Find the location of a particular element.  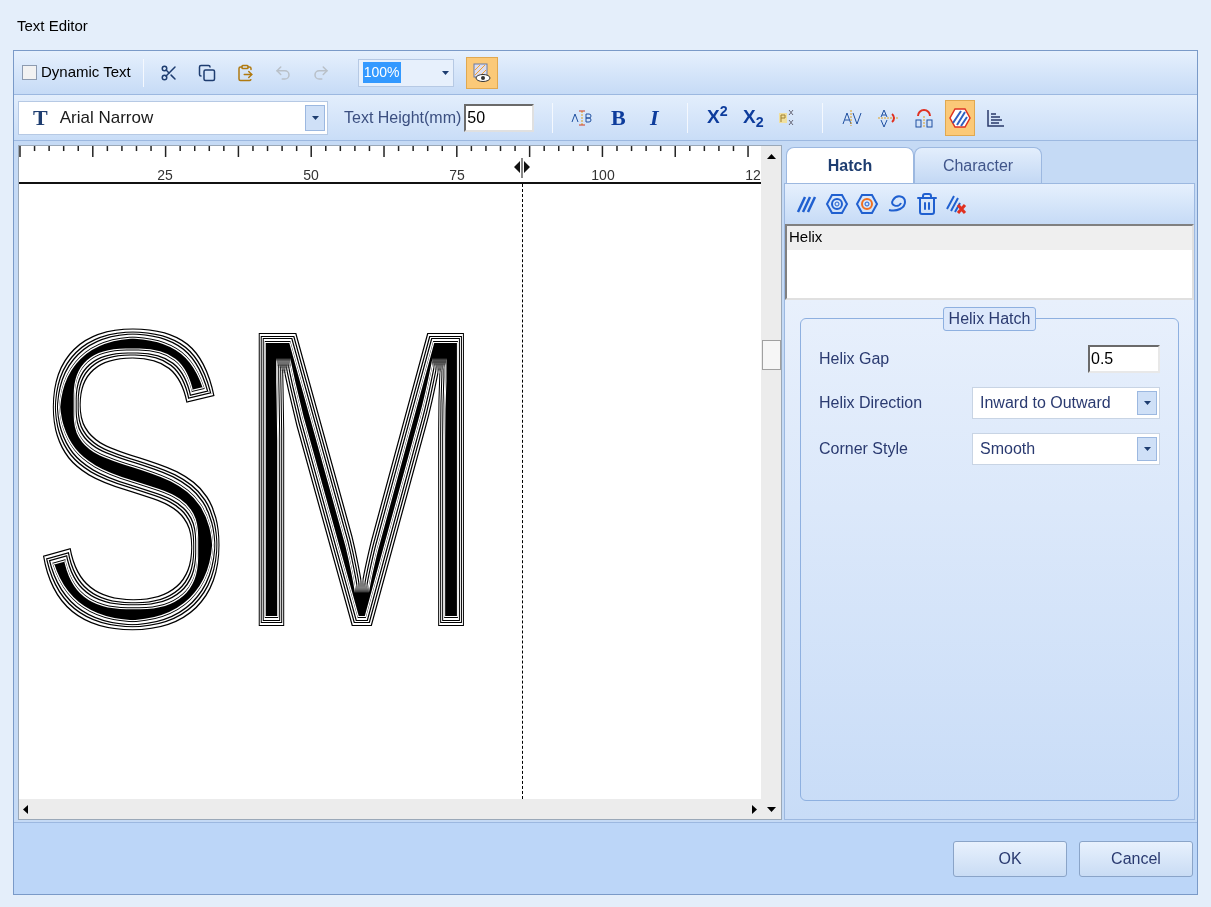

vertical-scrollbar is located at coordinates (771, 472).